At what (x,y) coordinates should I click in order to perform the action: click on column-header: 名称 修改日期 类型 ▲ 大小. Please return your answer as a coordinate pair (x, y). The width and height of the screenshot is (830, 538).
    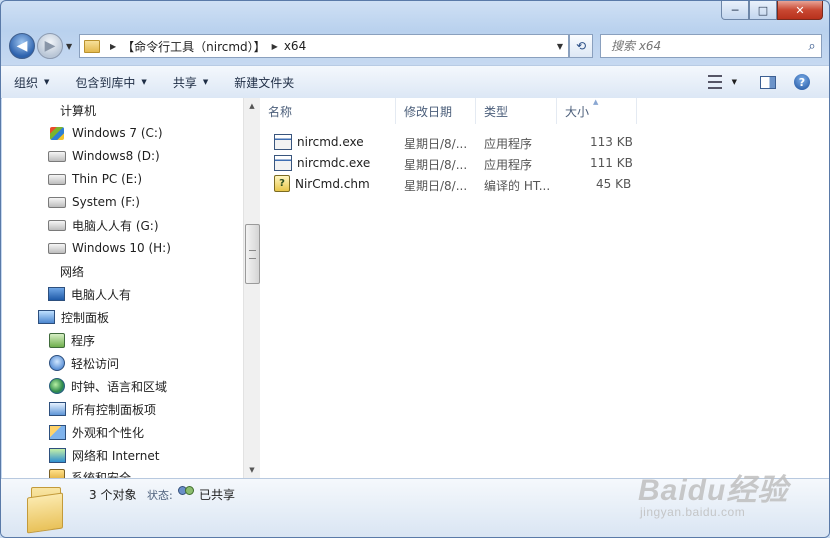
    Looking at the image, I should click on (544, 111).